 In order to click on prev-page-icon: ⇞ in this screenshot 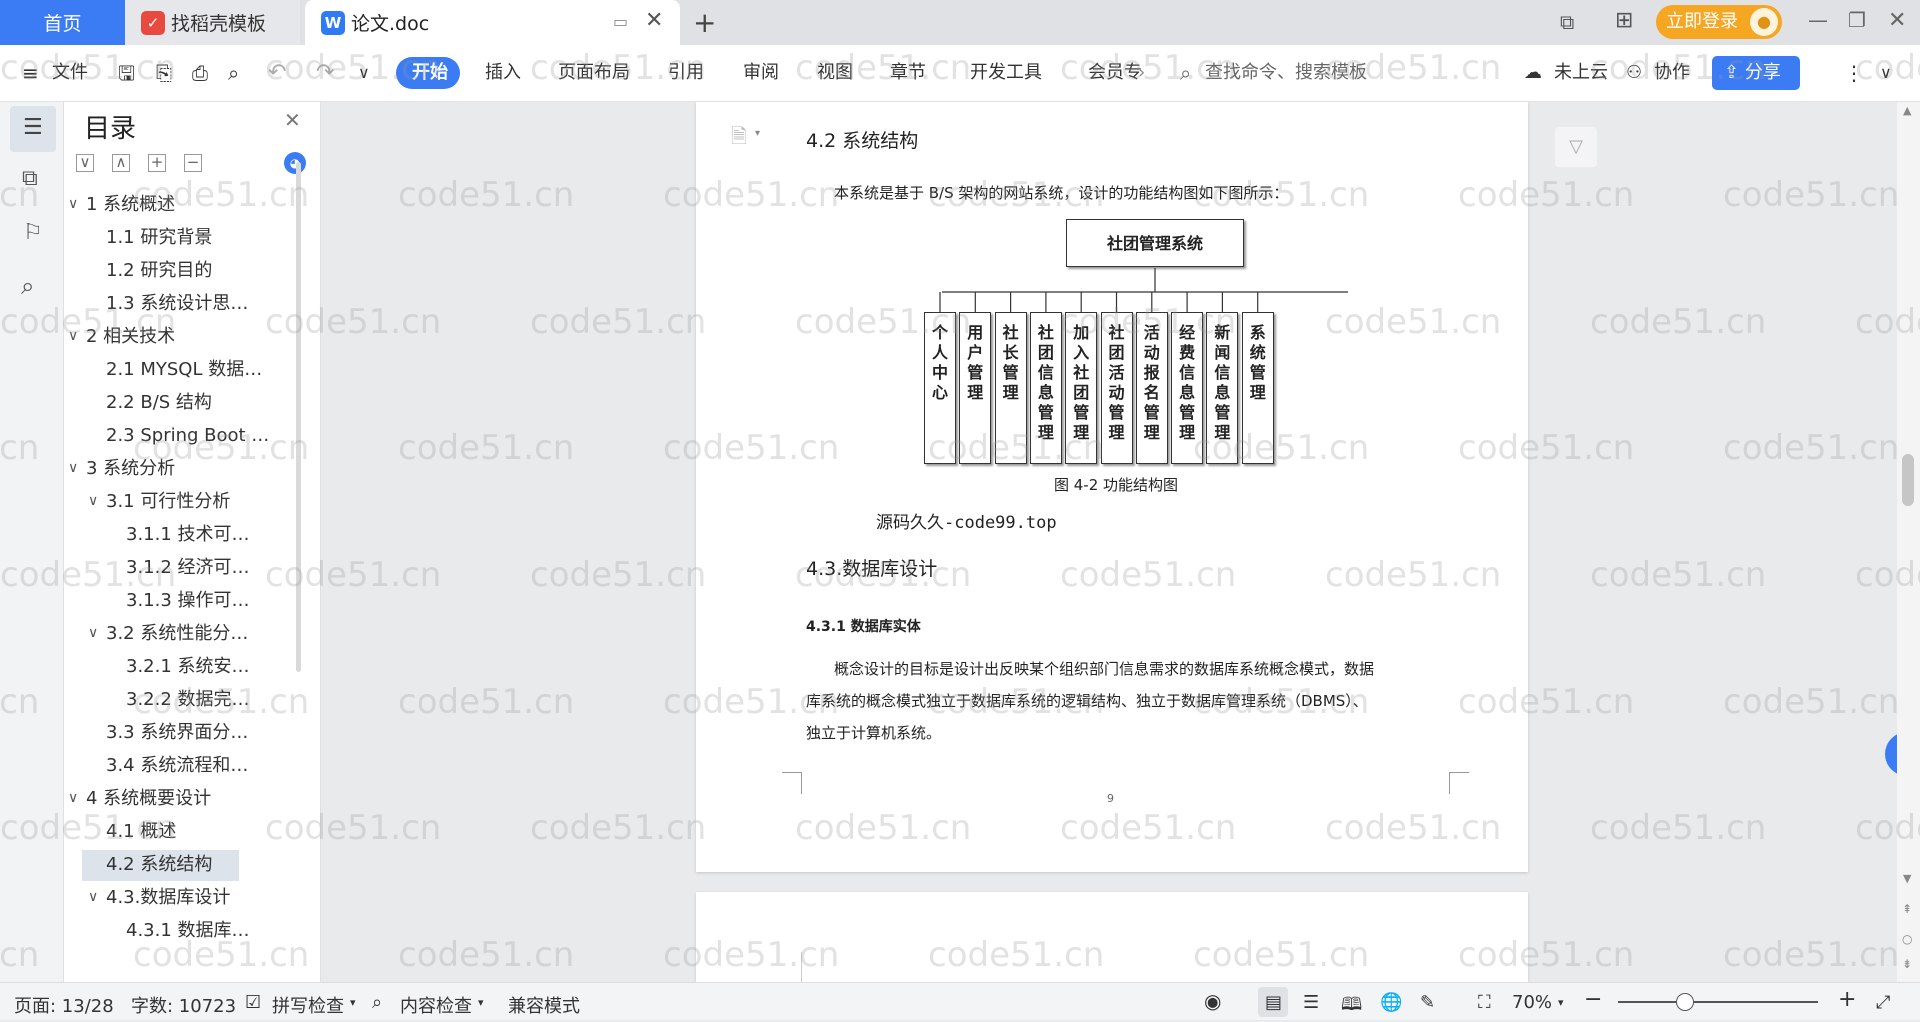, I will do `click(1907, 909)`.